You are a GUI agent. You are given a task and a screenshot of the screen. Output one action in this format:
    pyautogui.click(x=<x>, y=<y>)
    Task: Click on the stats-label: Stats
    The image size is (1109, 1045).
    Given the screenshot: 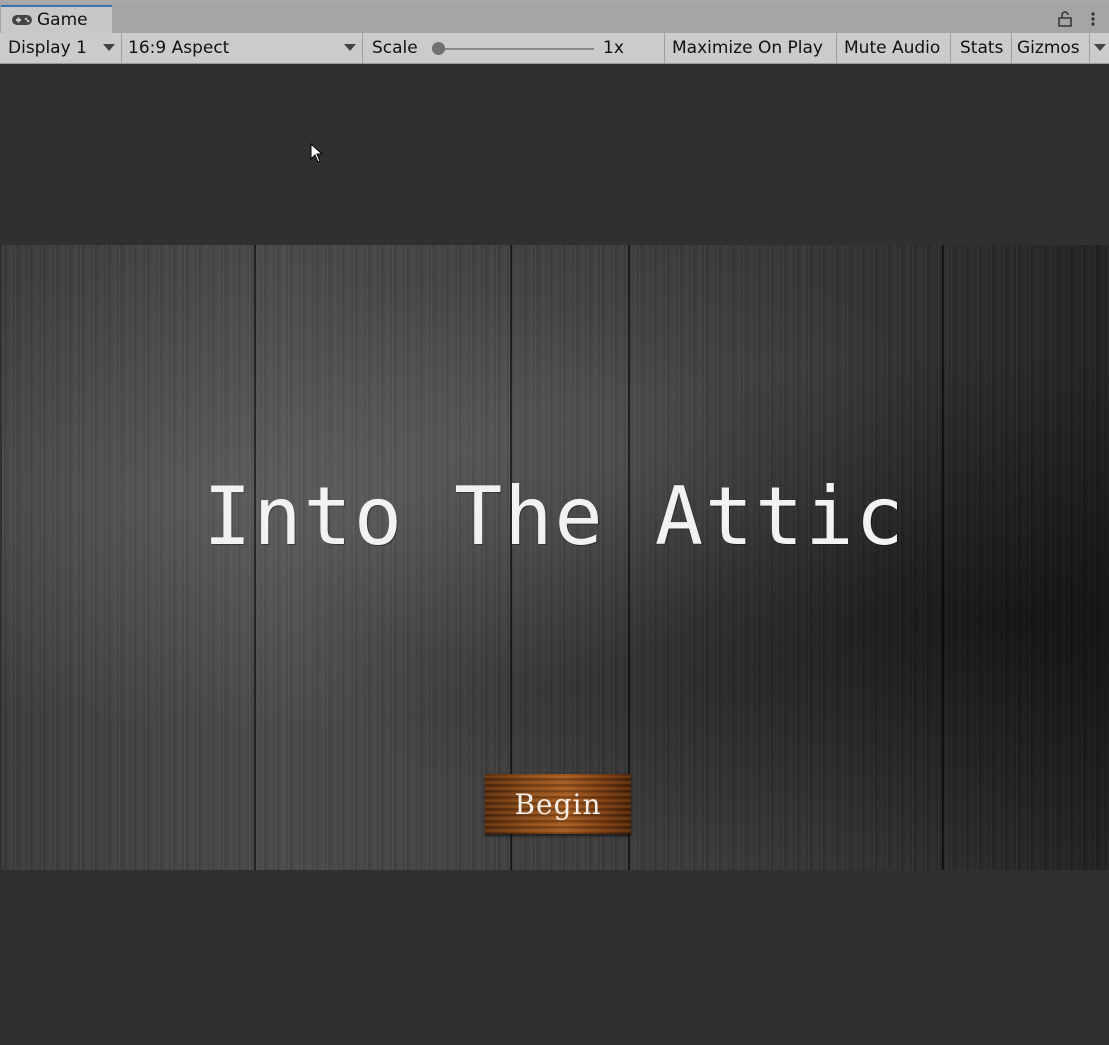 What is the action you would take?
    pyautogui.click(x=982, y=48)
    